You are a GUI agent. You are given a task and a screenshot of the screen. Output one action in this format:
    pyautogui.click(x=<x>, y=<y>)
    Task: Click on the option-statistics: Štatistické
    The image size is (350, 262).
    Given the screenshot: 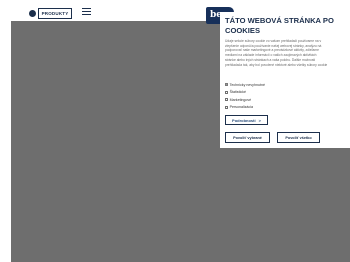 What is the action you would take?
    pyautogui.click(x=245, y=93)
    